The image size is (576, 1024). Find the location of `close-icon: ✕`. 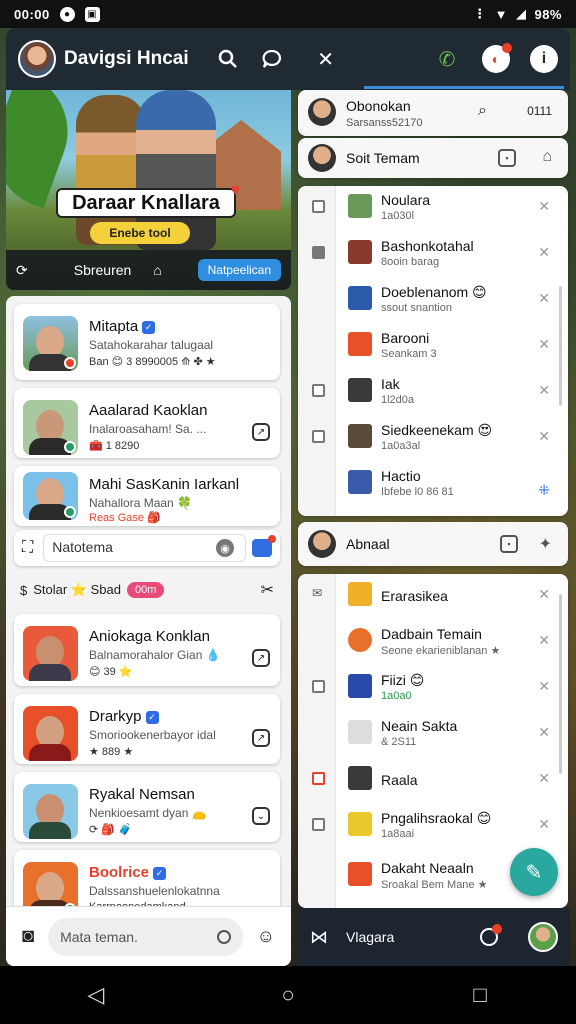

close-icon: ✕ is located at coordinates (326, 59).